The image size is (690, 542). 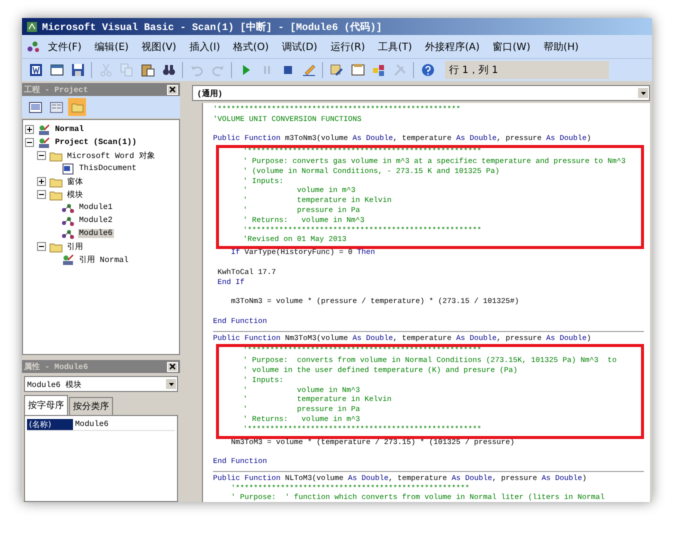 What do you see at coordinates (105, 70) in the screenshot?
I see `scissors-icon` at bounding box center [105, 70].